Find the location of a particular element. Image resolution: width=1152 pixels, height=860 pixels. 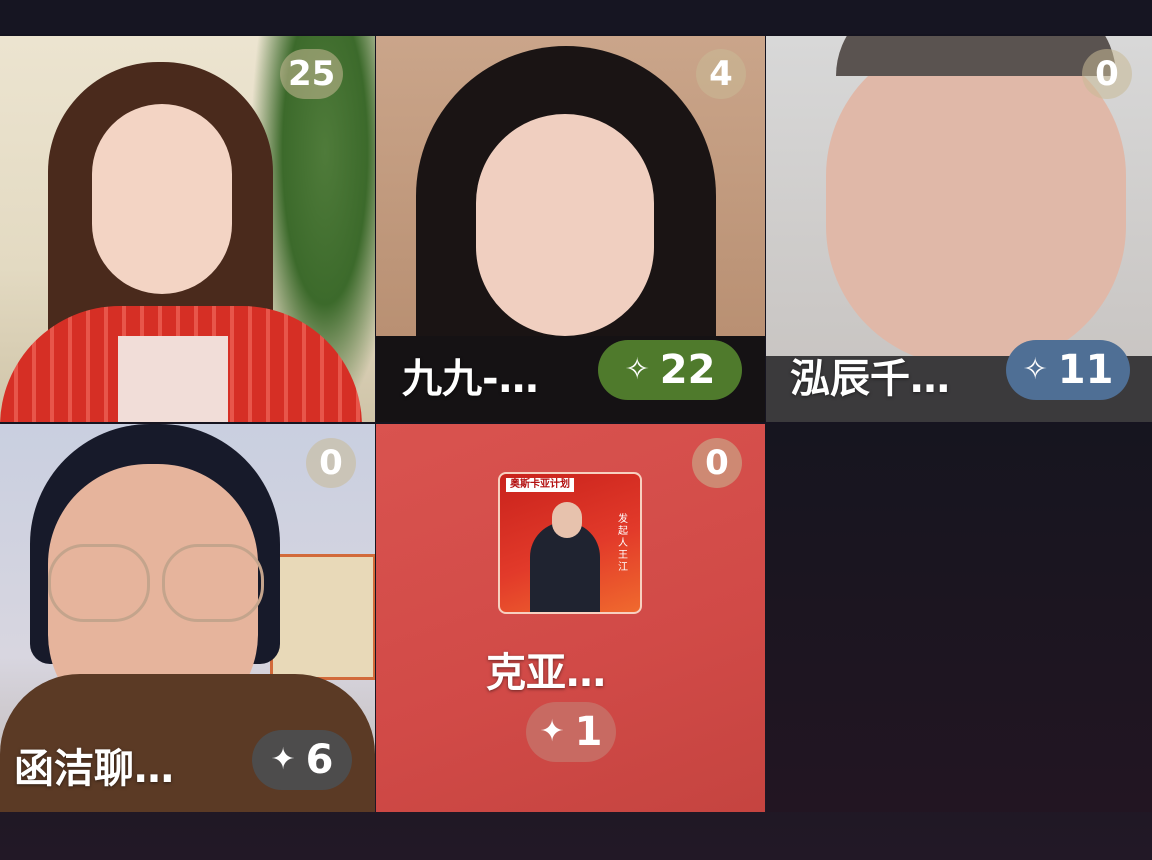

participant-hair is located at coordinates (976, 56).